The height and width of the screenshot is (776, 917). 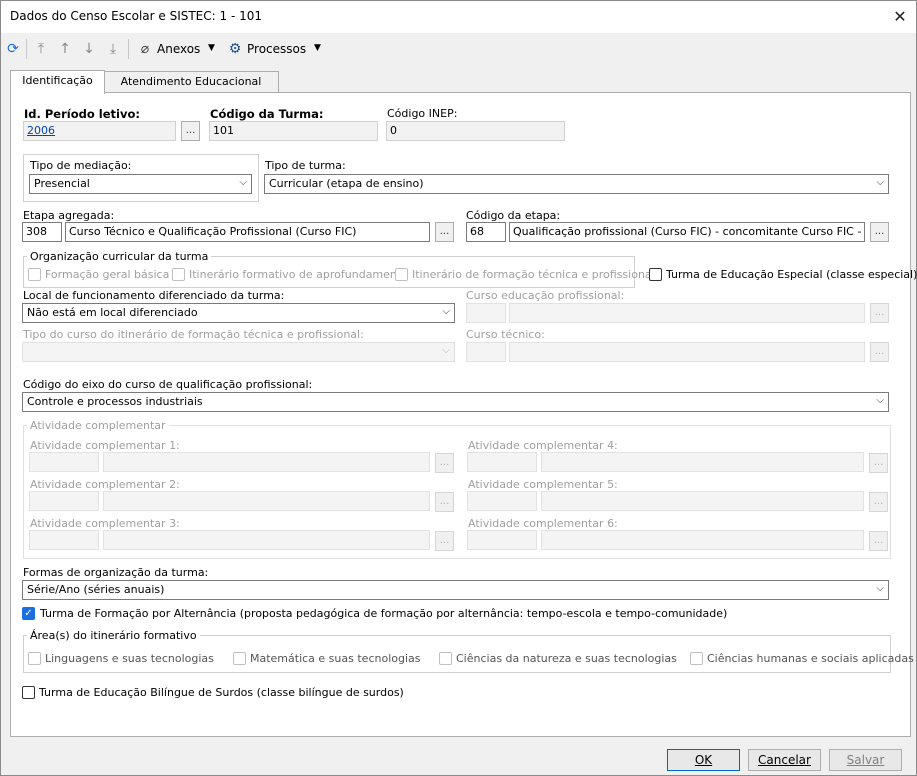 What do you see at coordinates (57, 82) in the screenshot?
I see `tab-identificacao: Identificação` at bounding box center [57, 82].